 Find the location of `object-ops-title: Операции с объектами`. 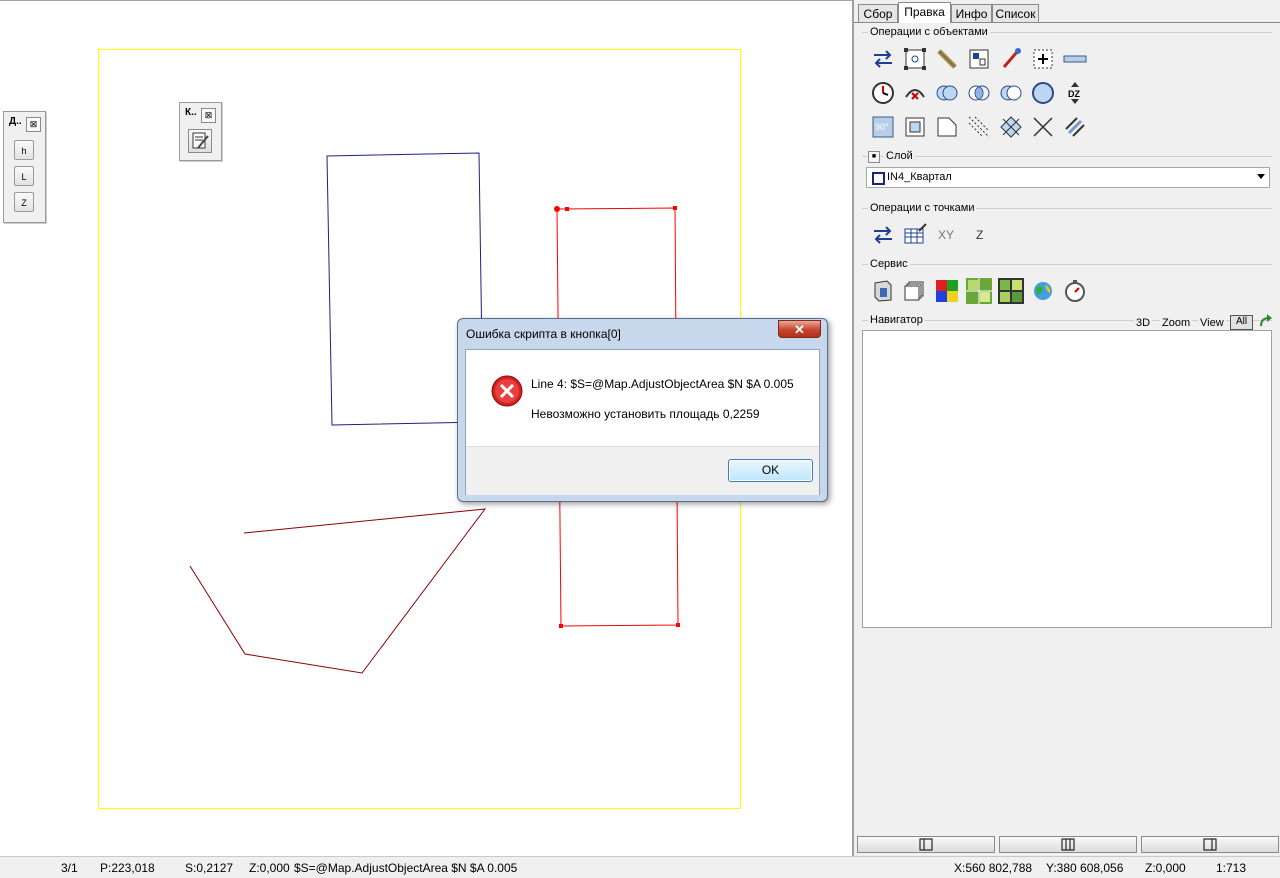

object-ops-title: Операции с объектами is located at coordinates (929, 32).